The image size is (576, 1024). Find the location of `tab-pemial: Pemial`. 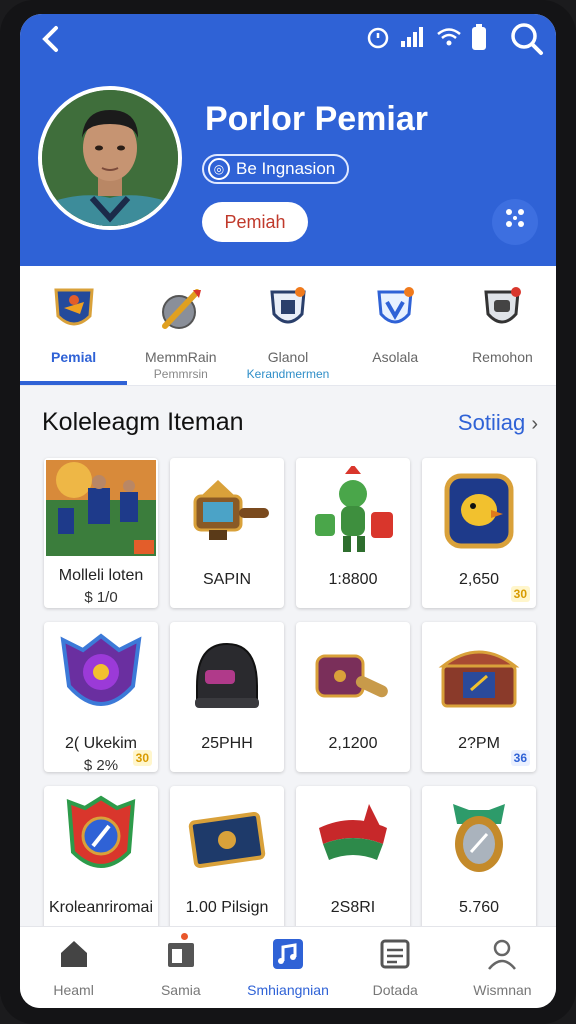

tab-pemial: Pemial is located at coordinates (74, 325).